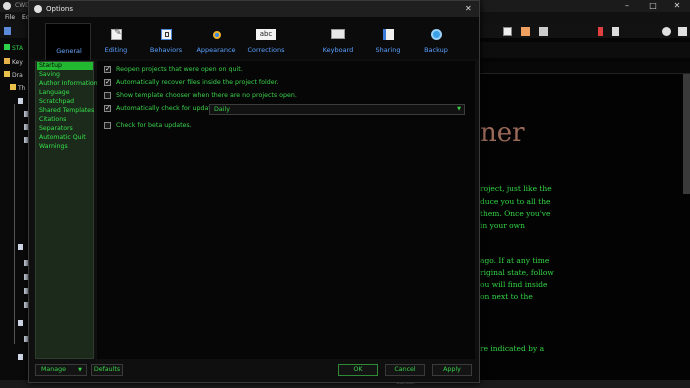 This screenshot has height=388, width=690. I want to click on select-value: Daily, so click(222, 109).